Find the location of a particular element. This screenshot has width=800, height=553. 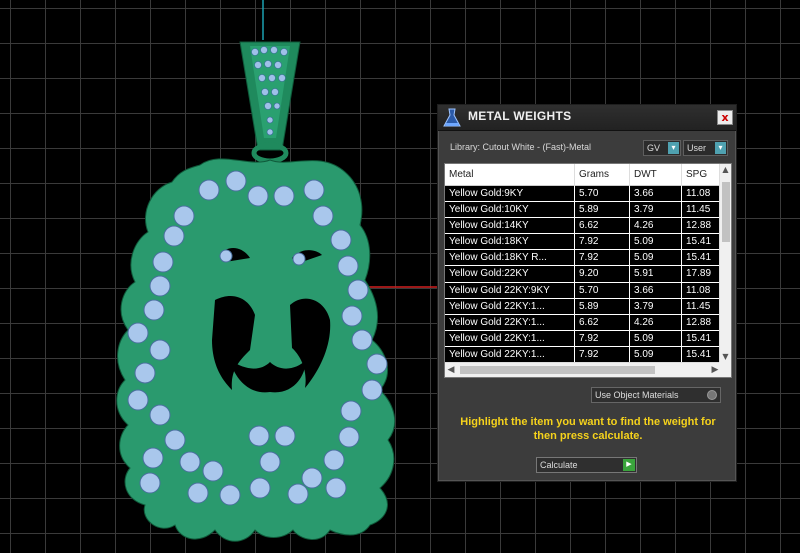

user-select: User ▾ is located at coordinates (705, 148).